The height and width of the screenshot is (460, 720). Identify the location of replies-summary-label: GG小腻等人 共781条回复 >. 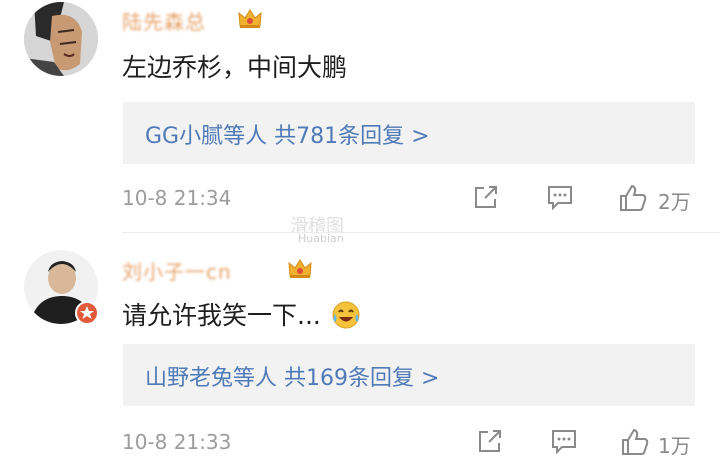
(287, 136).